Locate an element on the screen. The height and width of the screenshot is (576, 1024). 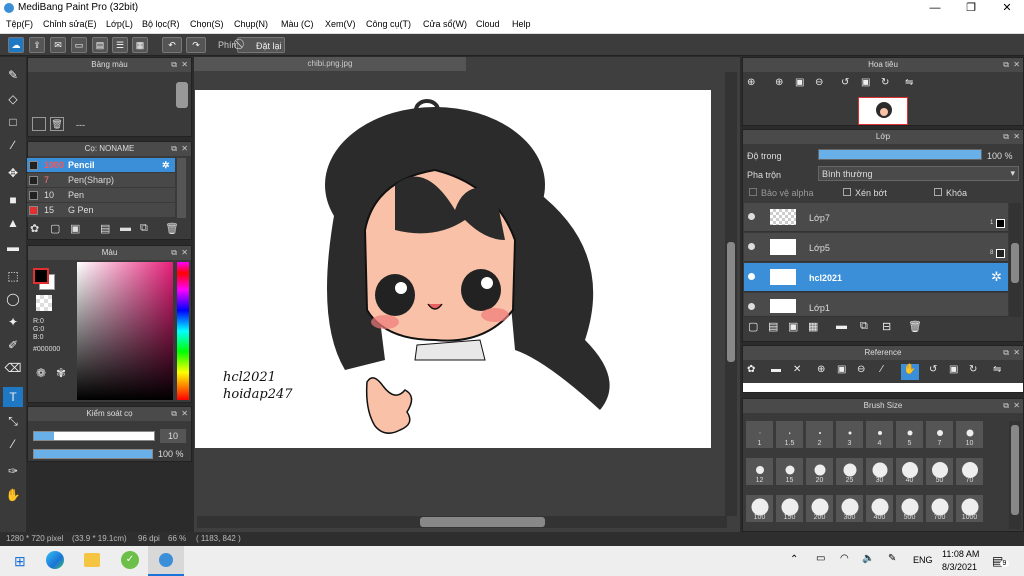
brush-size-cell: 200 is located at coordinates (819, 508).